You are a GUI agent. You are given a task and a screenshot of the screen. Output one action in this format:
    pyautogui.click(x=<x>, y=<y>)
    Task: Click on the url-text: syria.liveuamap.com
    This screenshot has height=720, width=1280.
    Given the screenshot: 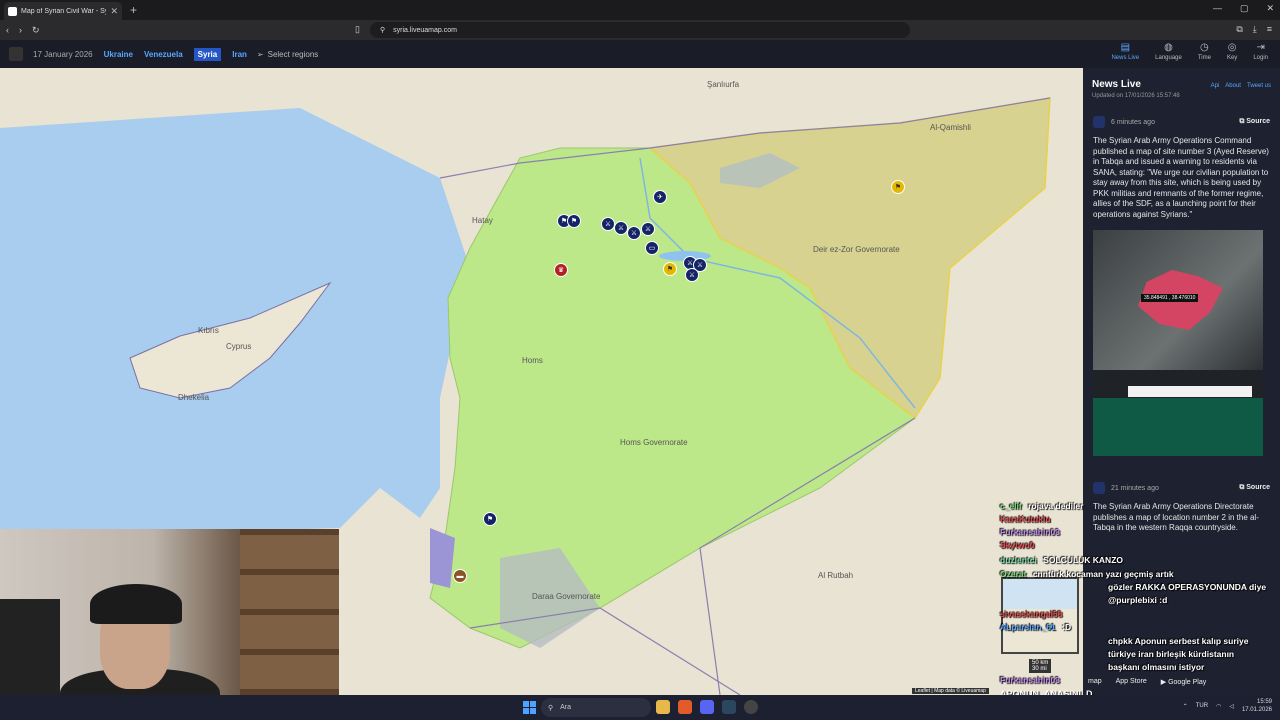 What is the action you would take?
    pyautogui.click(x=425, y=30)
    